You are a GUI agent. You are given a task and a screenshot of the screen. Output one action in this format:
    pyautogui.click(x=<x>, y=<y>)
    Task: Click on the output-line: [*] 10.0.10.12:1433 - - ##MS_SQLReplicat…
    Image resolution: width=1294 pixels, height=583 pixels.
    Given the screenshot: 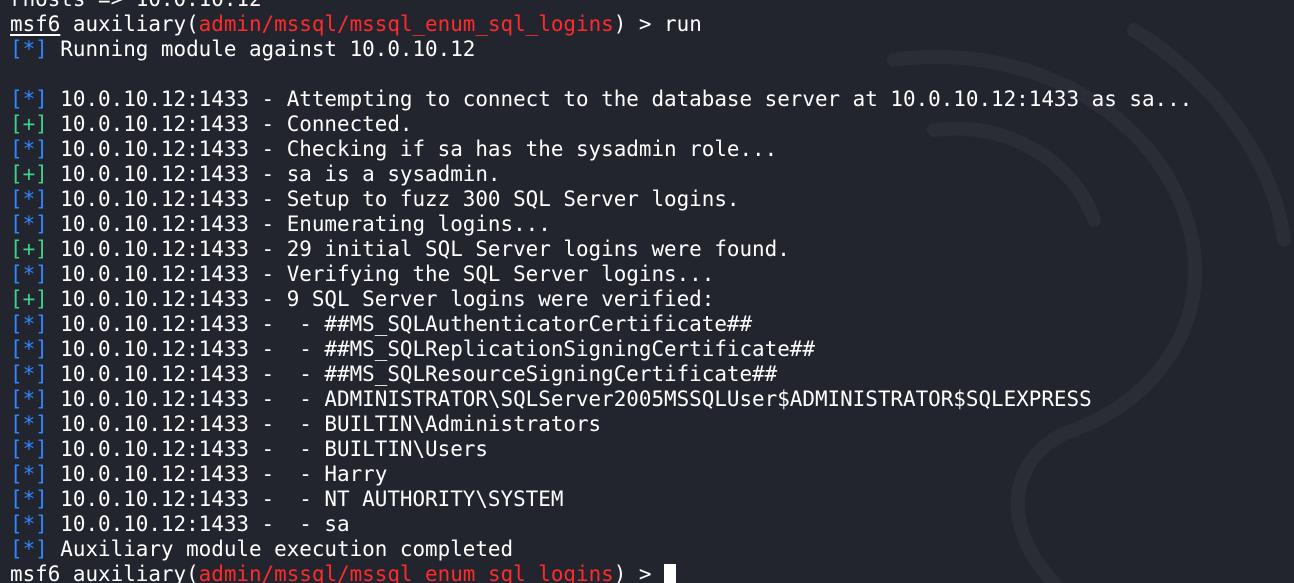 What is the action you would take?
    pyautogui.click(x=652, y=349)
    